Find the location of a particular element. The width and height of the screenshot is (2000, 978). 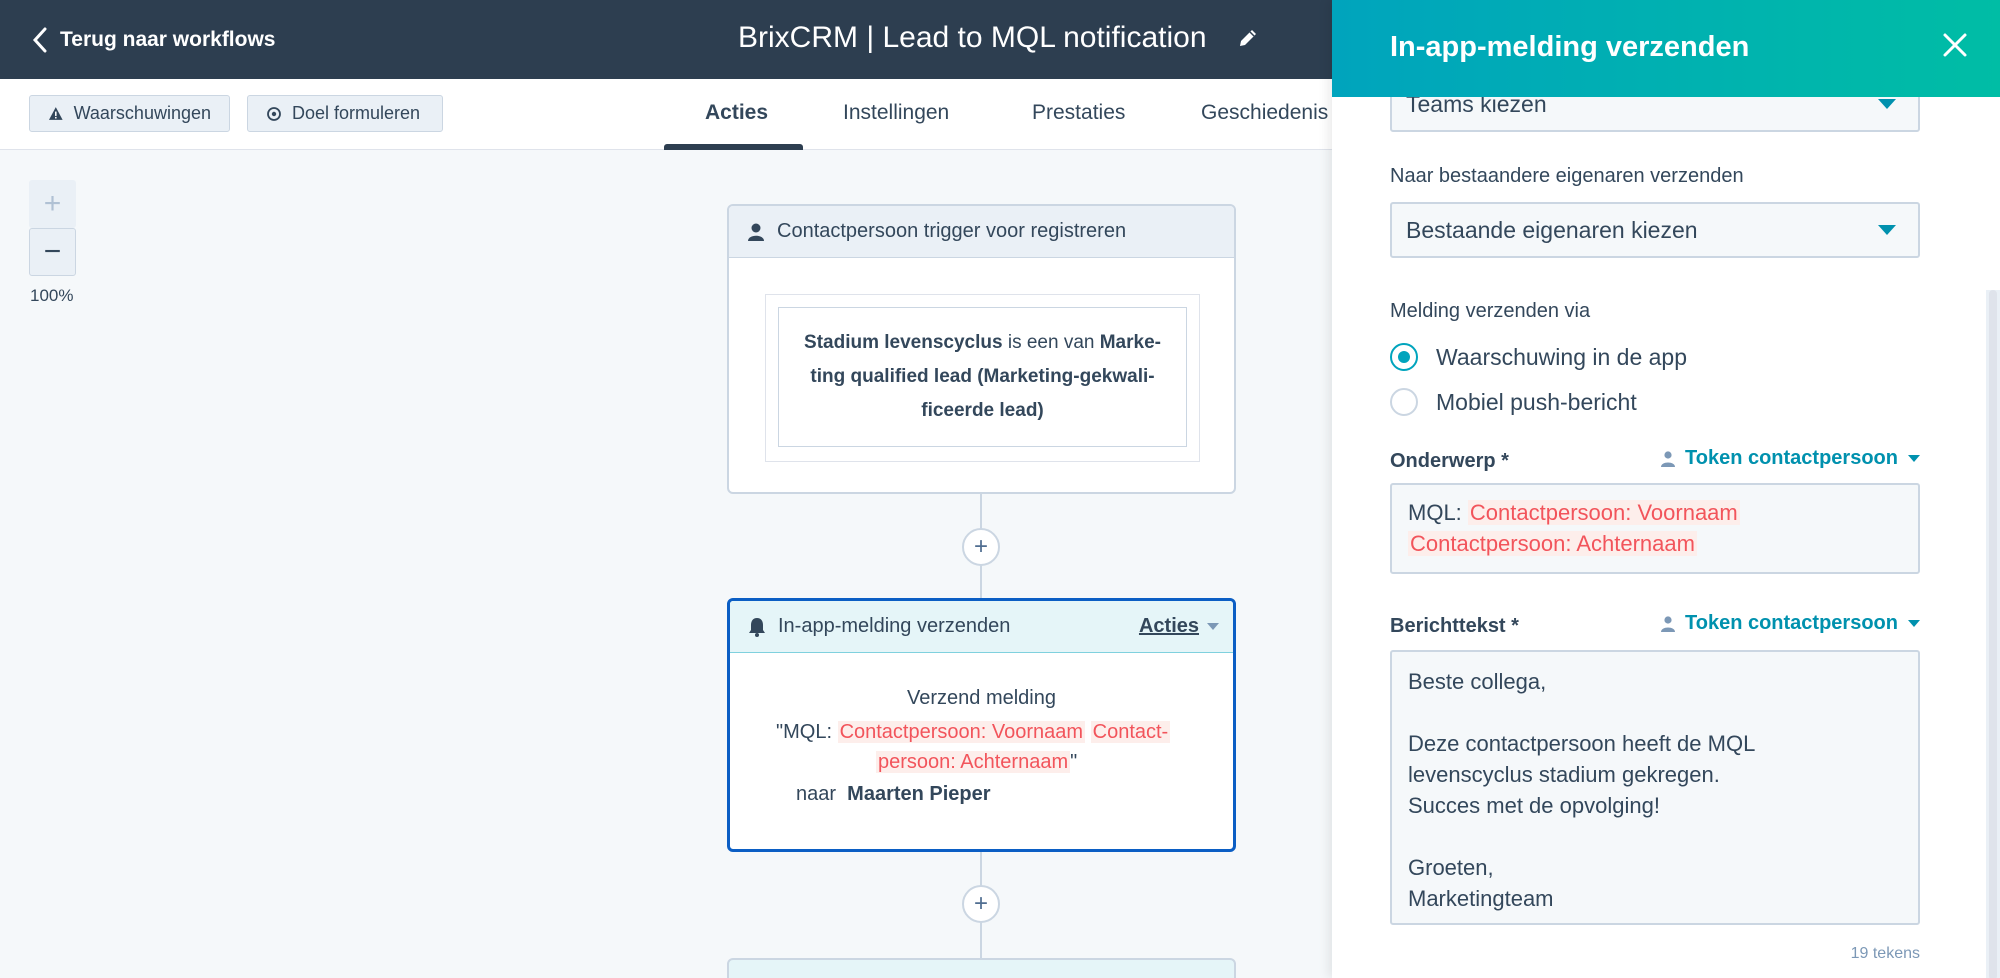

panel-header: In-app-melding verzenden is located at coordinates (1666, 48).